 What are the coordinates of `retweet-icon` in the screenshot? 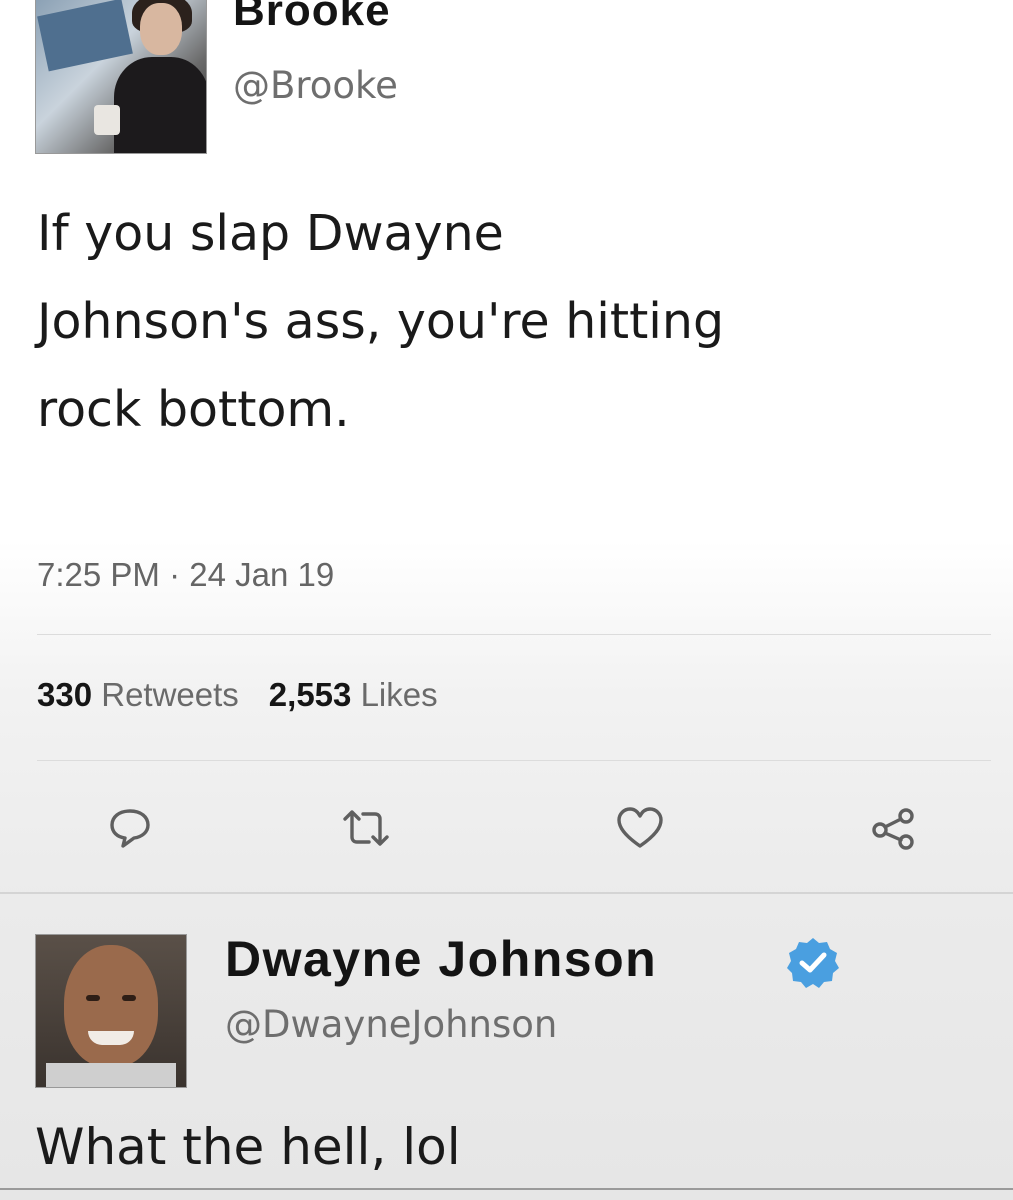 It's located at (366, 828).